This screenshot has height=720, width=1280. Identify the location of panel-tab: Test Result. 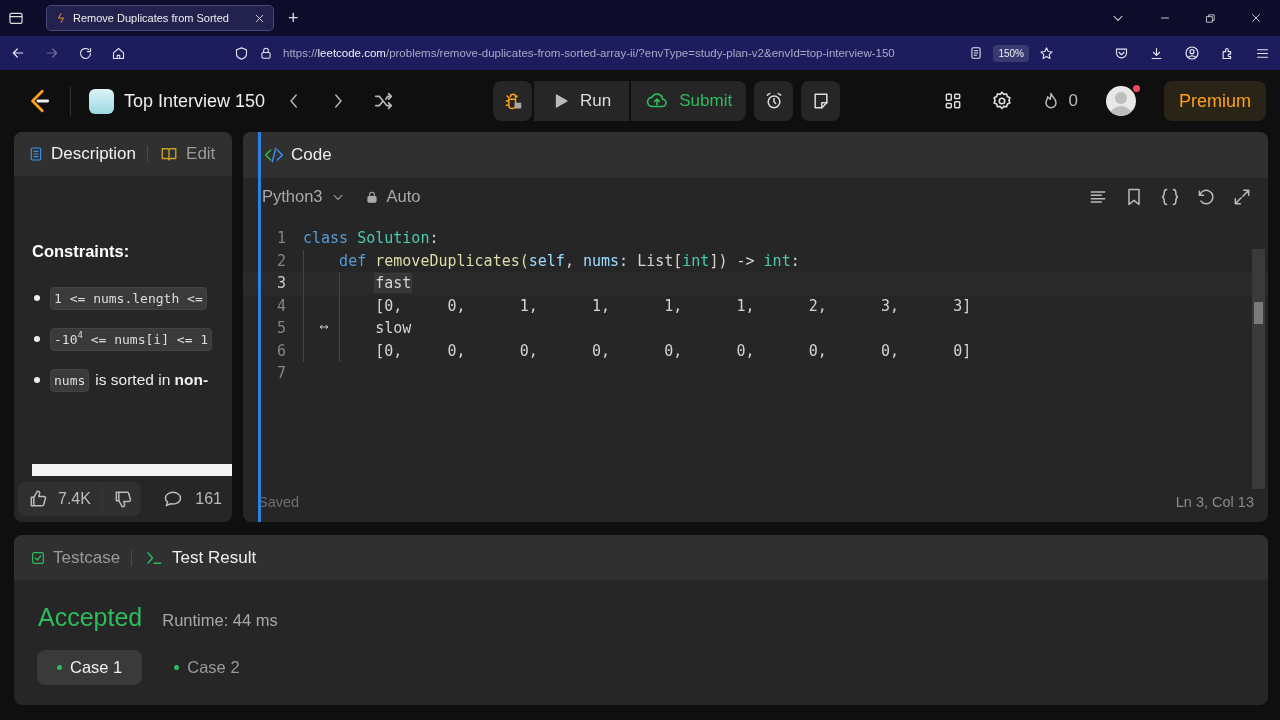
(200, 557).